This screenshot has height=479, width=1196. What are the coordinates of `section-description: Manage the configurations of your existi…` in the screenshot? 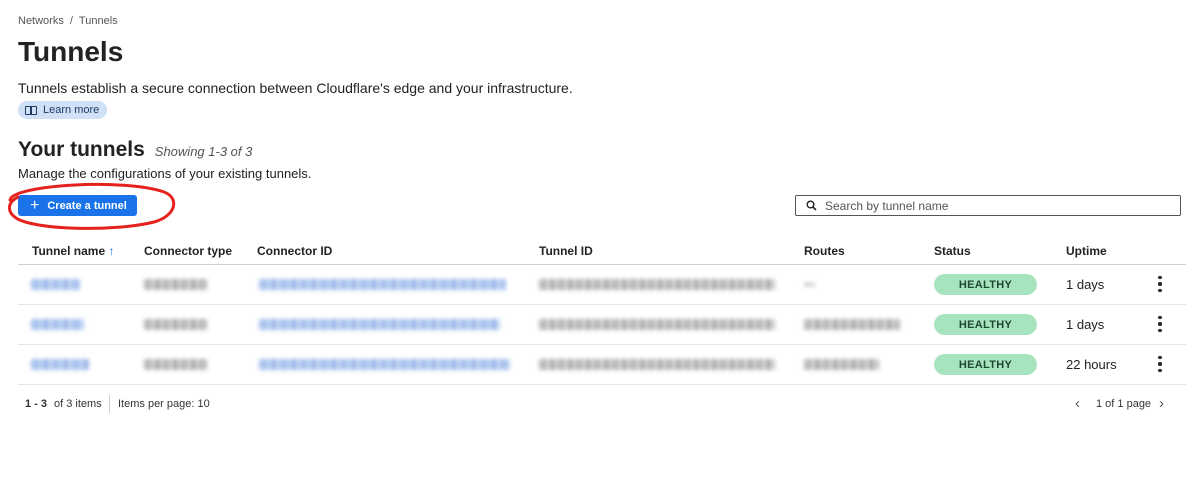 It's located at (165, 173).